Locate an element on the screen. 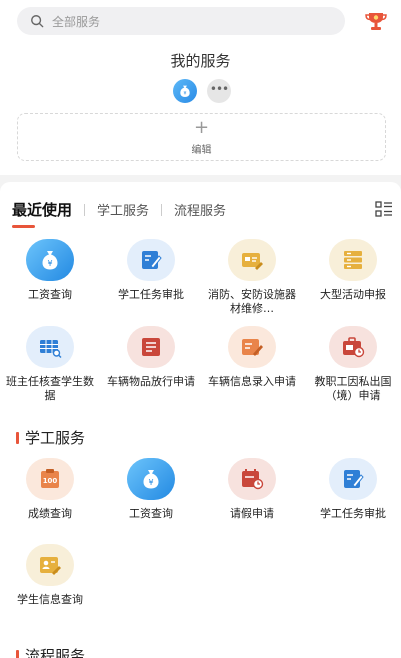 The height and width of the screenshot is (658, 401). service-staff-abroad: 教职工因私出国（境）申请 is located at coordinates (352, 364).